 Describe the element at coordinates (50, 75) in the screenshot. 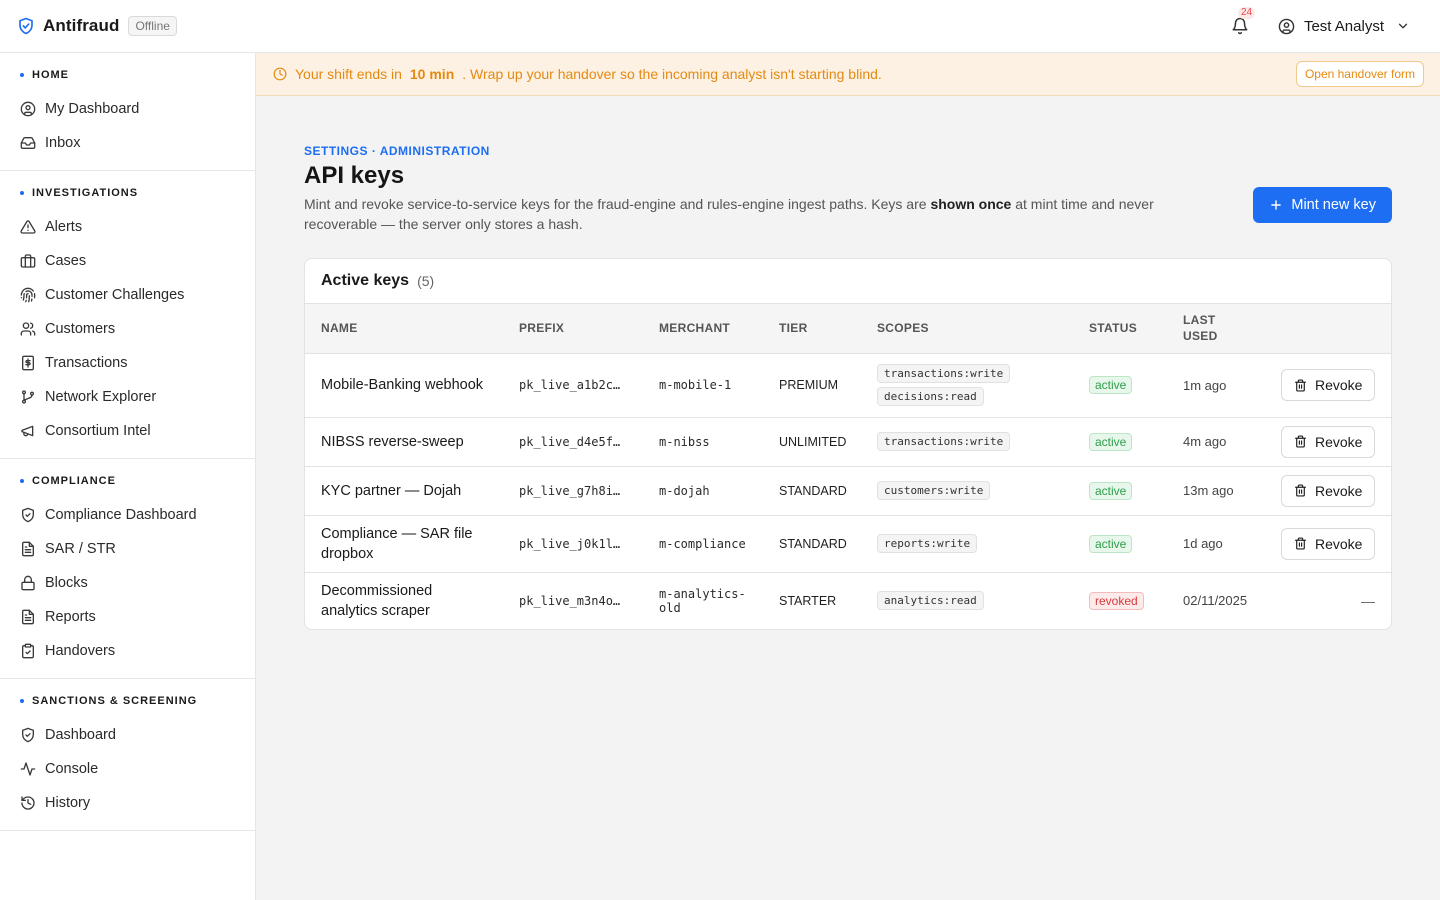

I see `section-title-label: HOME` at that location.